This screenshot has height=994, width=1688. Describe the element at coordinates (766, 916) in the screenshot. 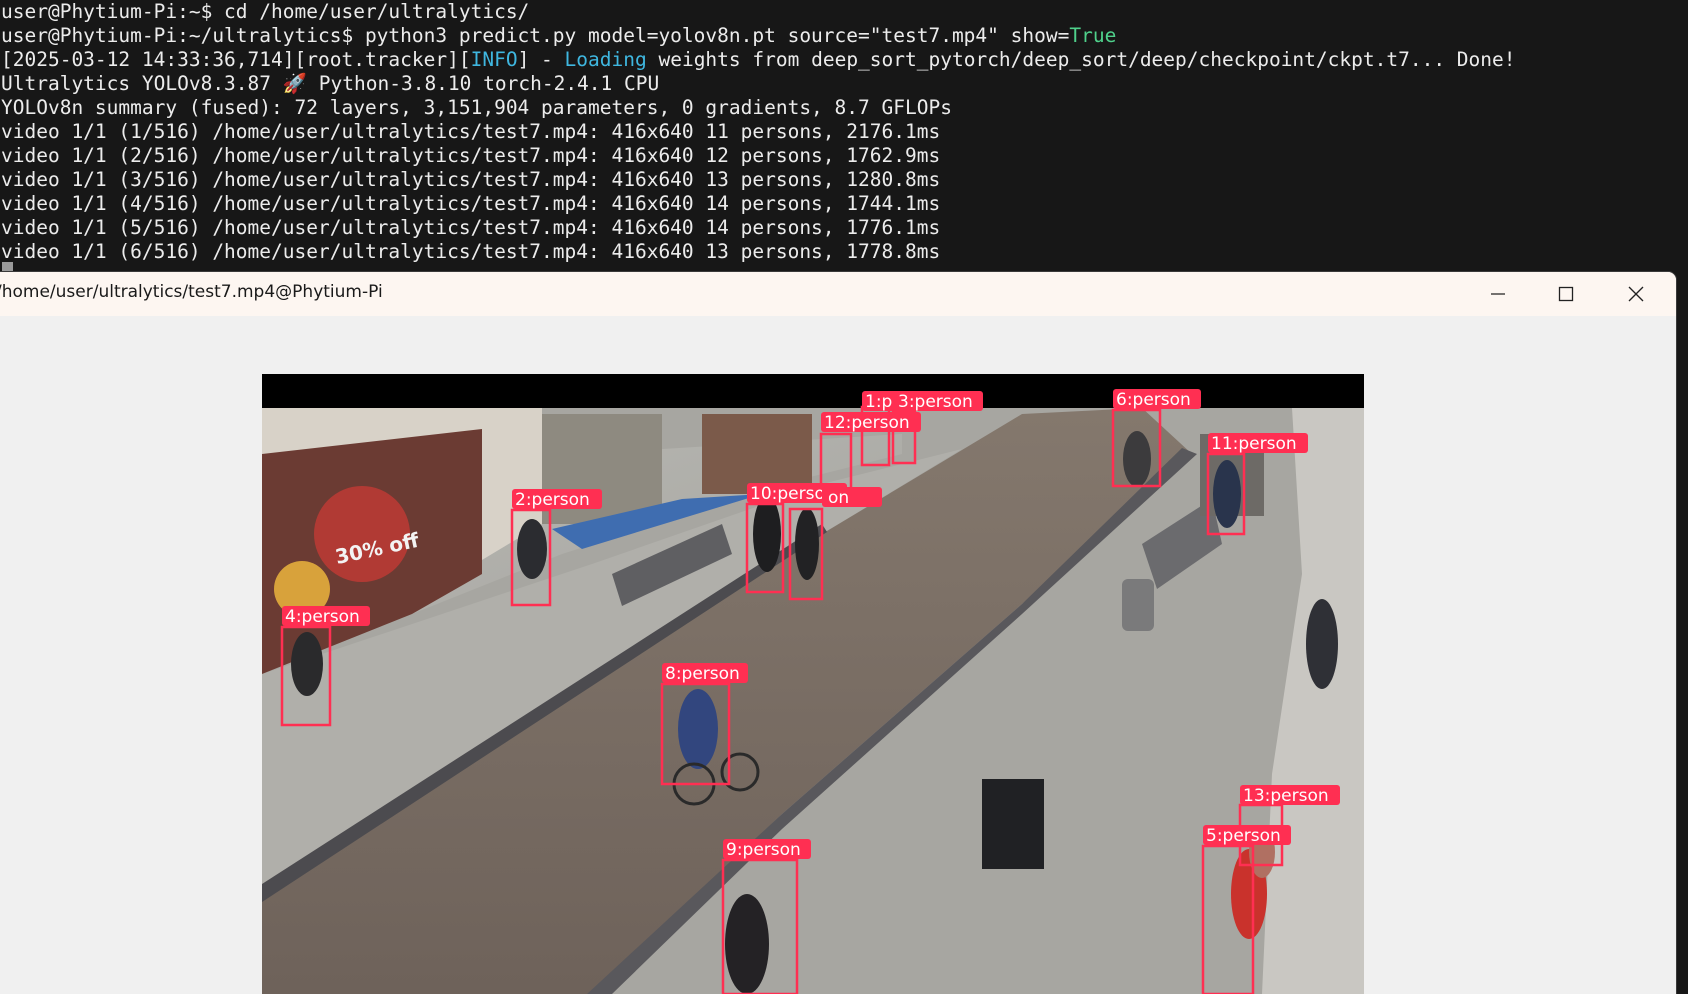

I see `detection-9: 9:person` at that location.